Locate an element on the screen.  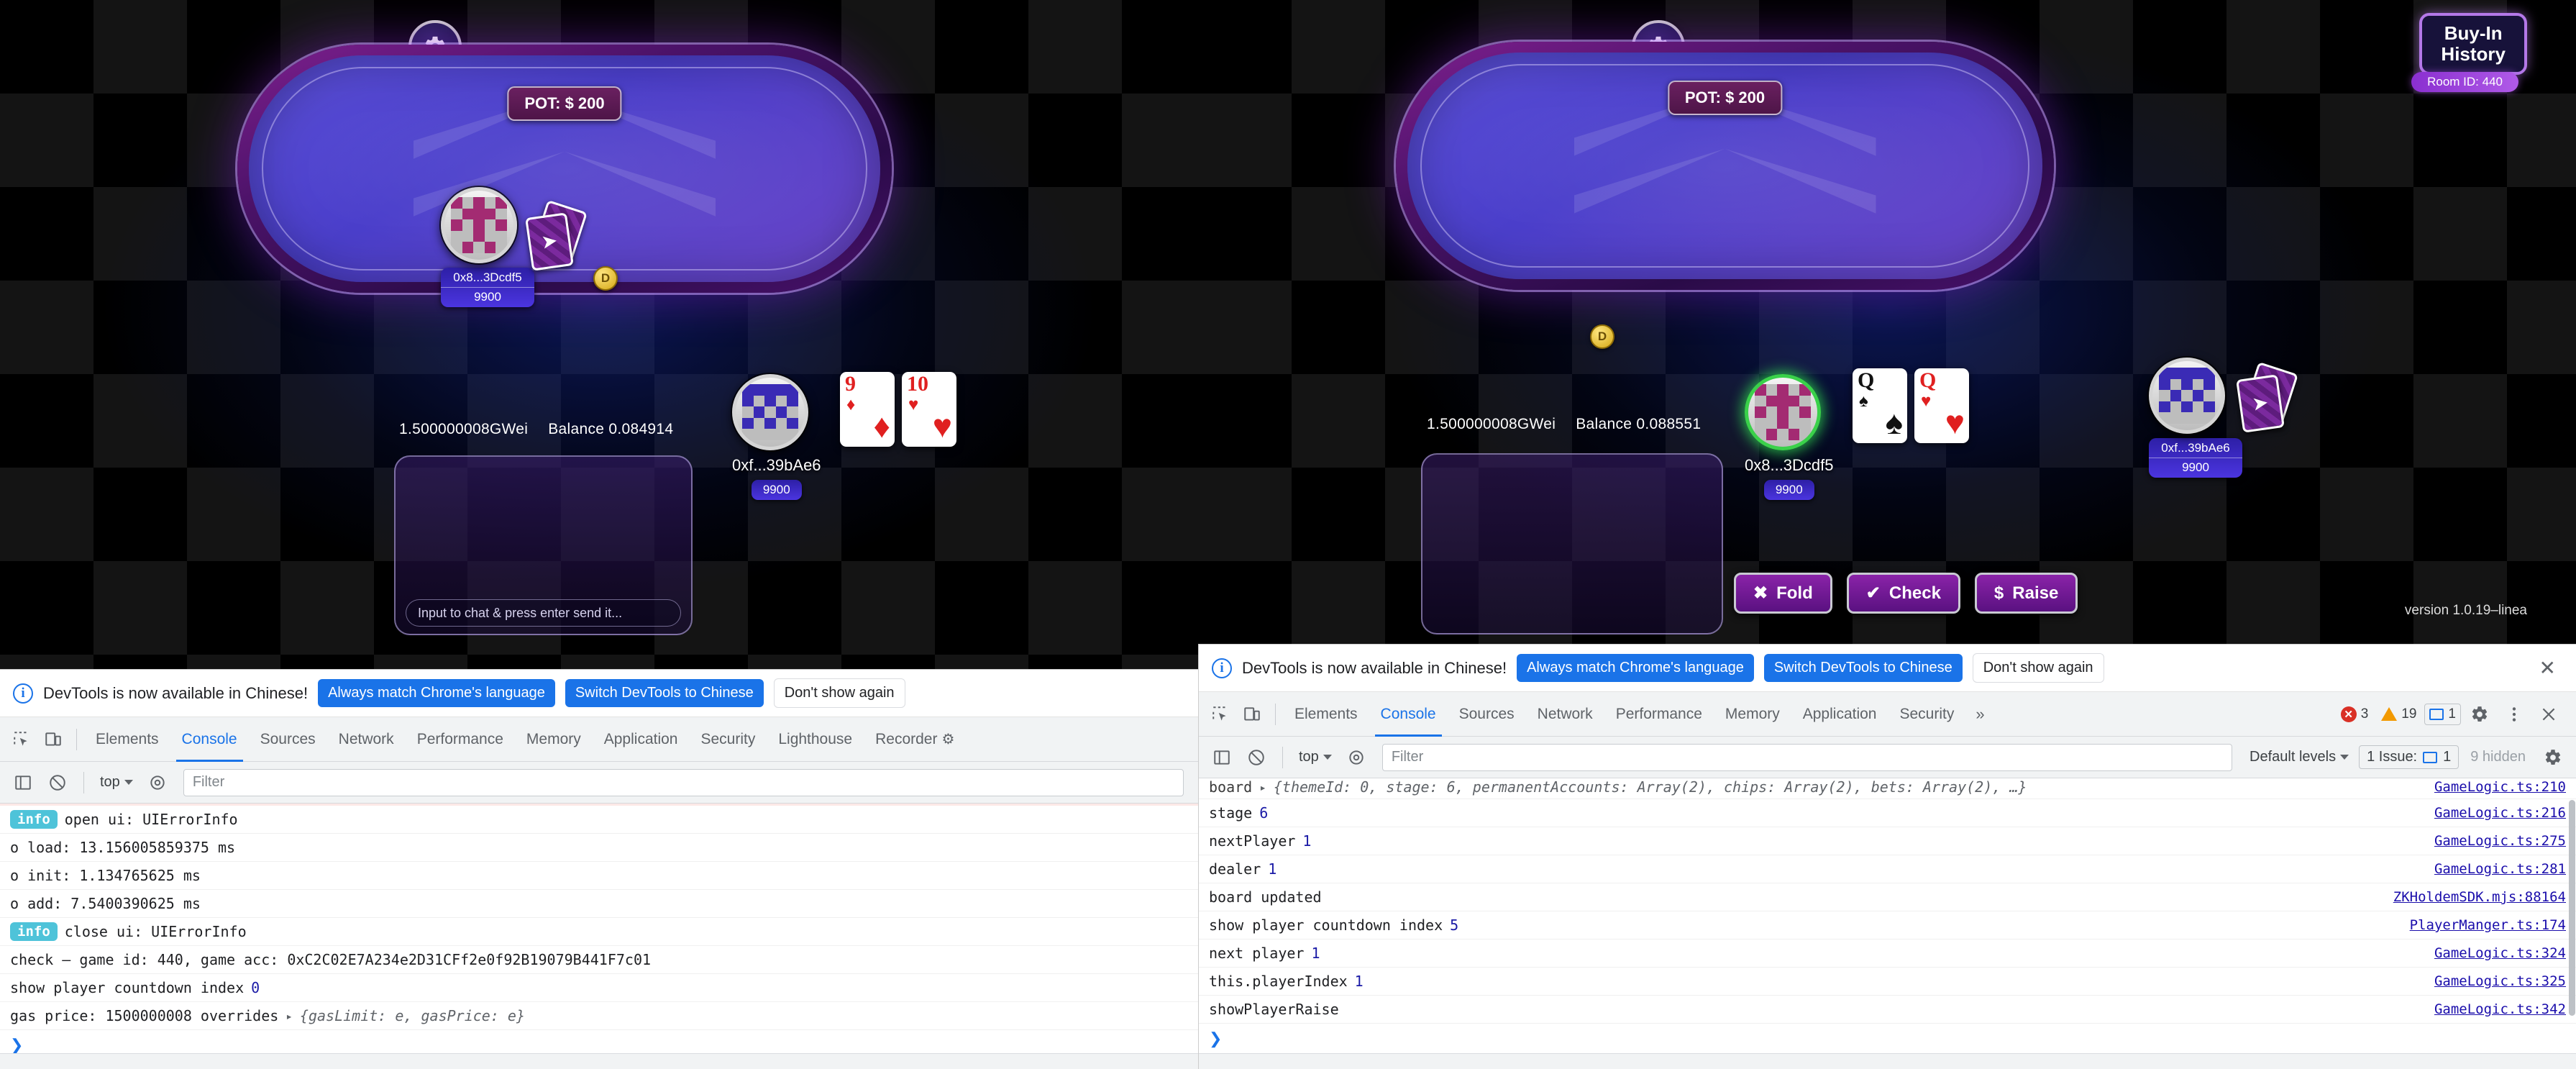
console-settings-icon is located at coordinates (2553, 758).